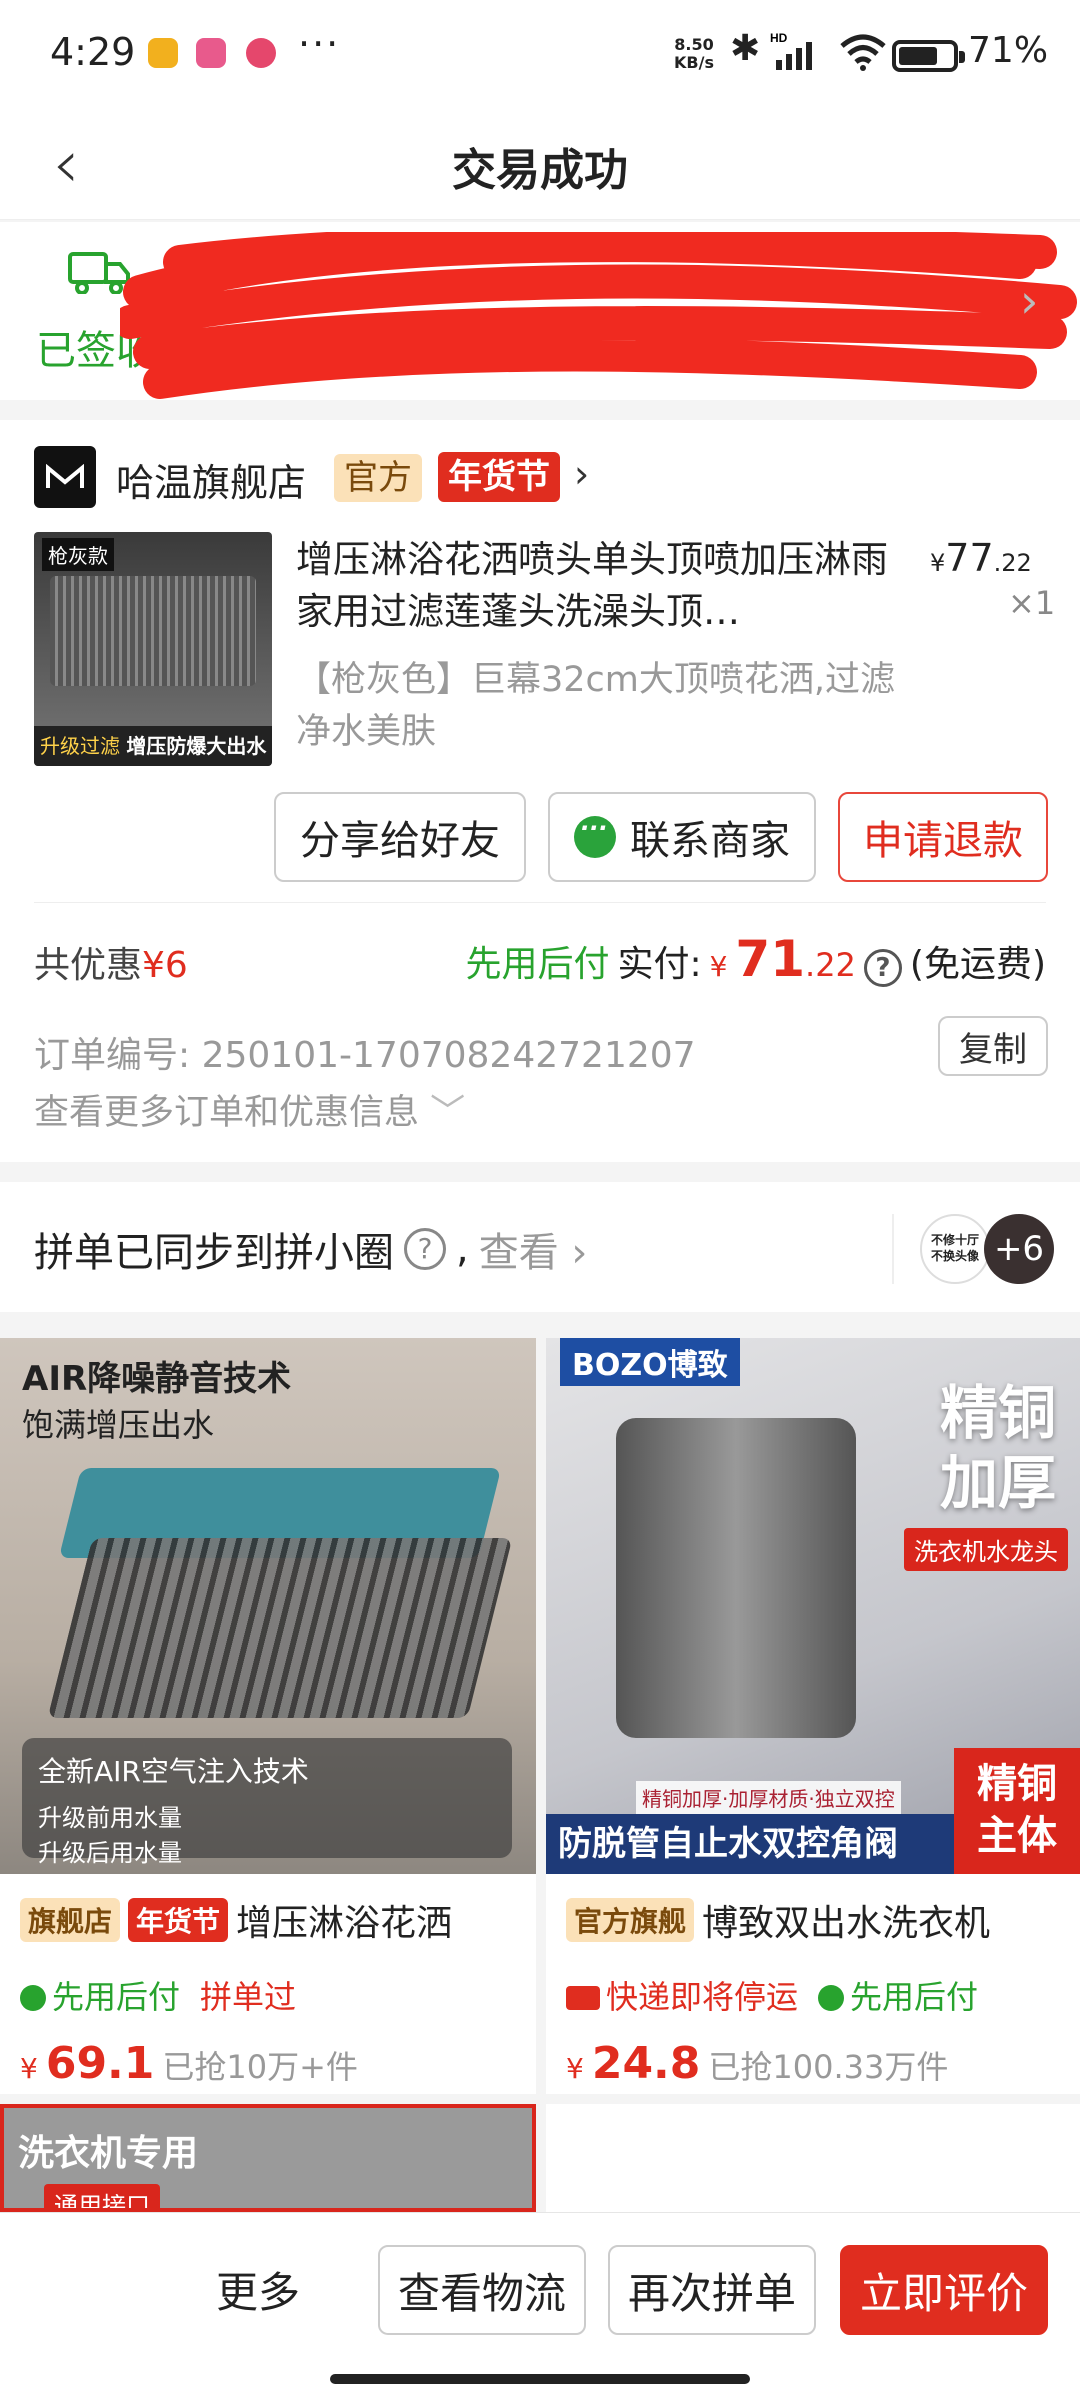  What do you see at coordinates (319, 44) in the screenshot?
I see `more-notifications-icon: ···` at bounding box center [319, 44].